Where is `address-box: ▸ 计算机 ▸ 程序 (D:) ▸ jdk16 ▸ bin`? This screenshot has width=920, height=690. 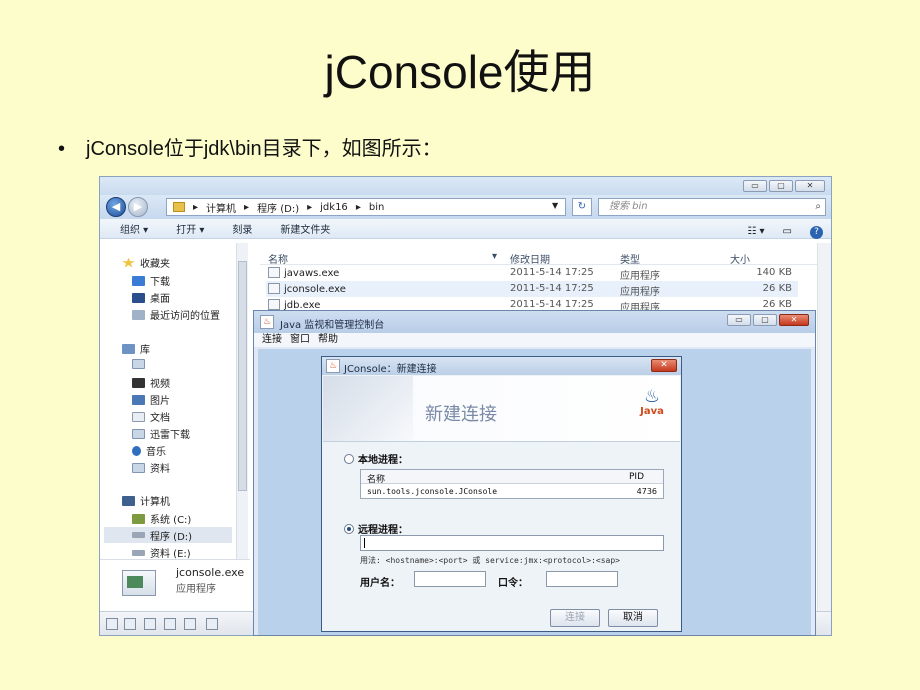
address-box: ▸ 计算机 ▸ 程序 (D:) ▸ jdk16 ▸ bin is located at coordinates (366, 207).